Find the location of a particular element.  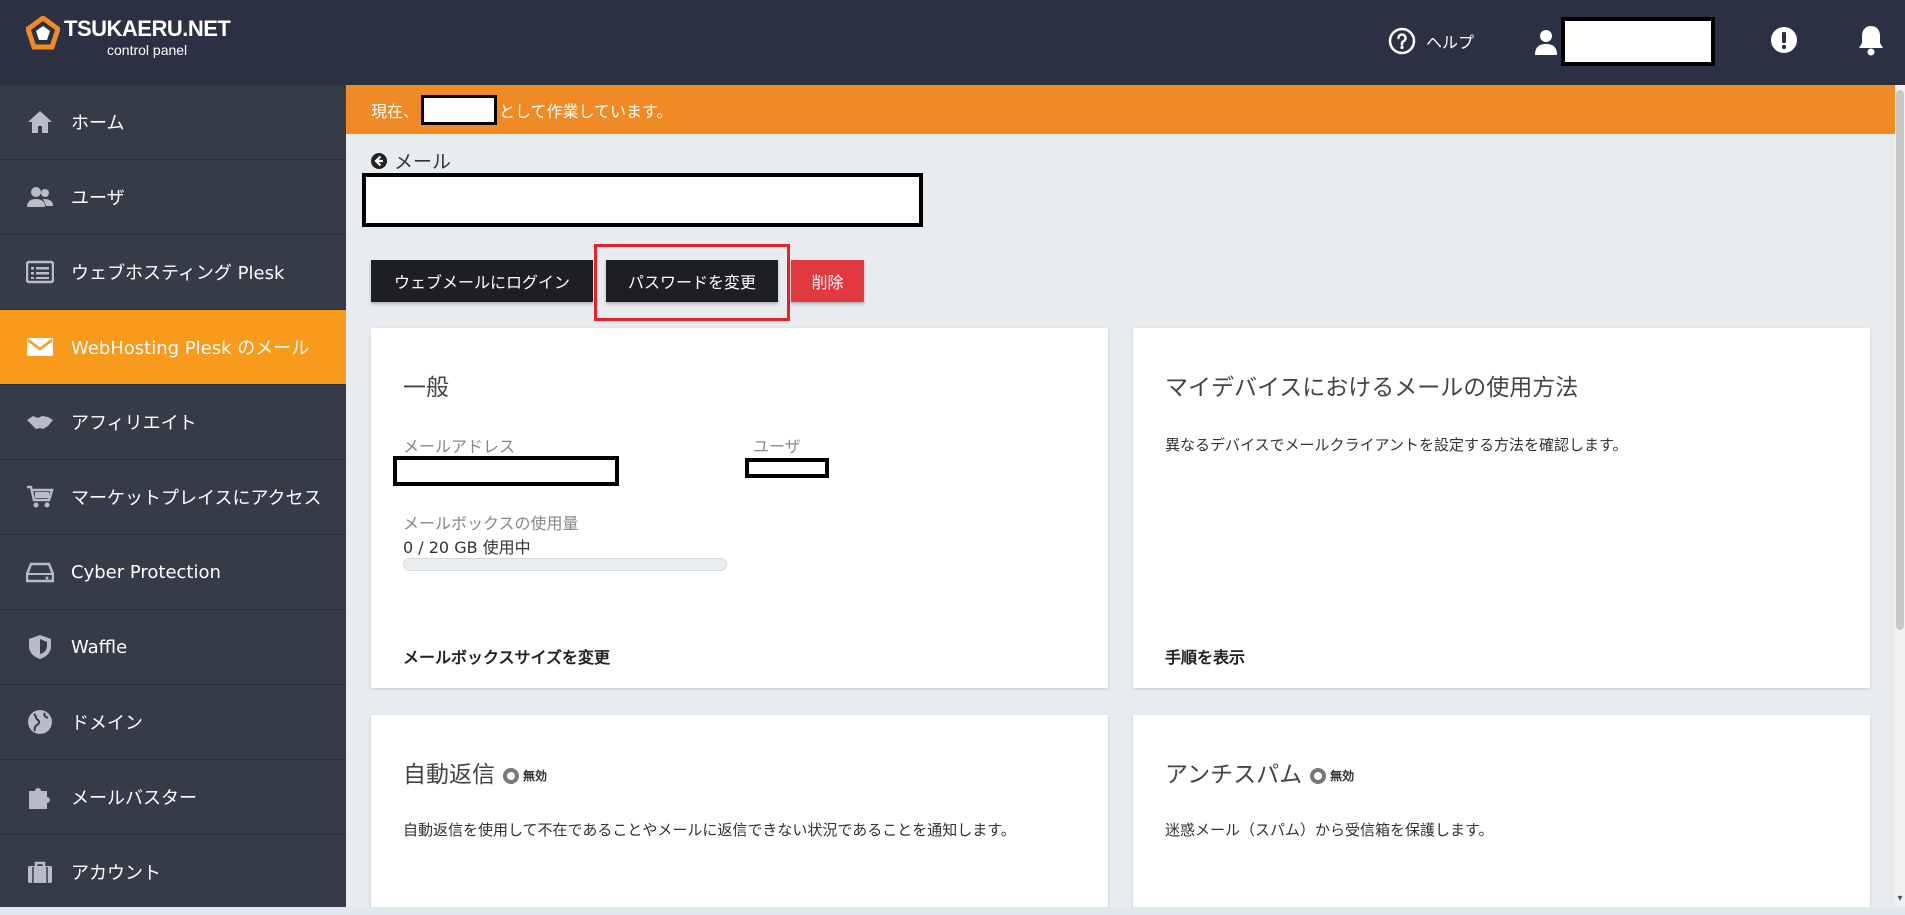

banner-account-redacted is located at coordinates (459, 109).